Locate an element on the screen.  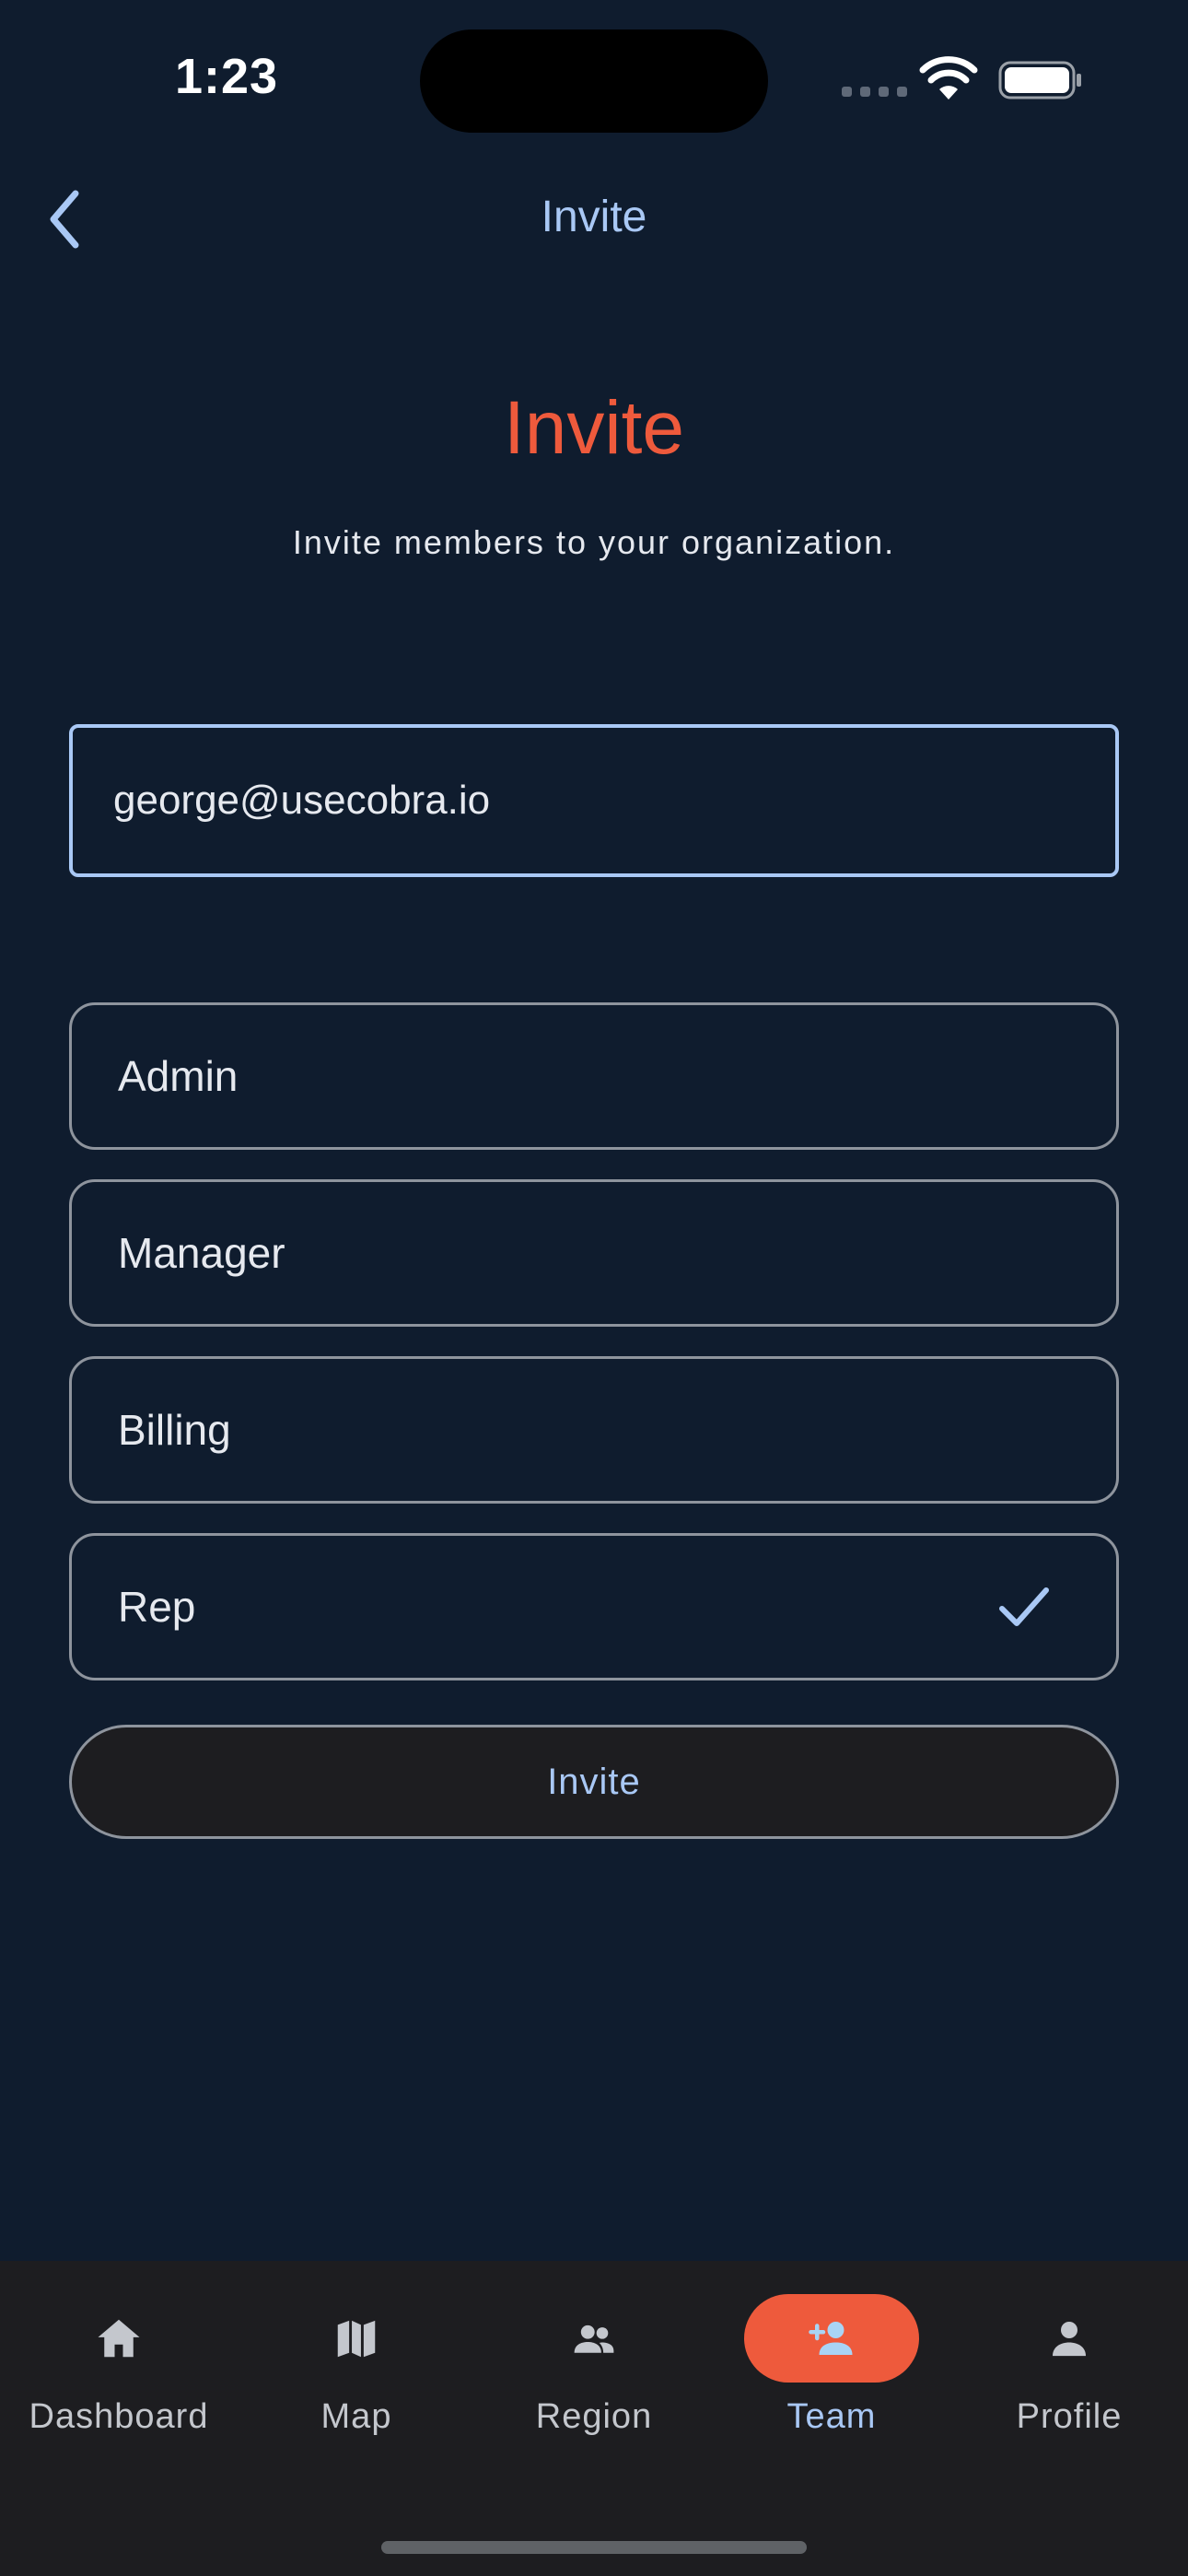
invite-button-label: Invite is located at coordinates (594, 1781).